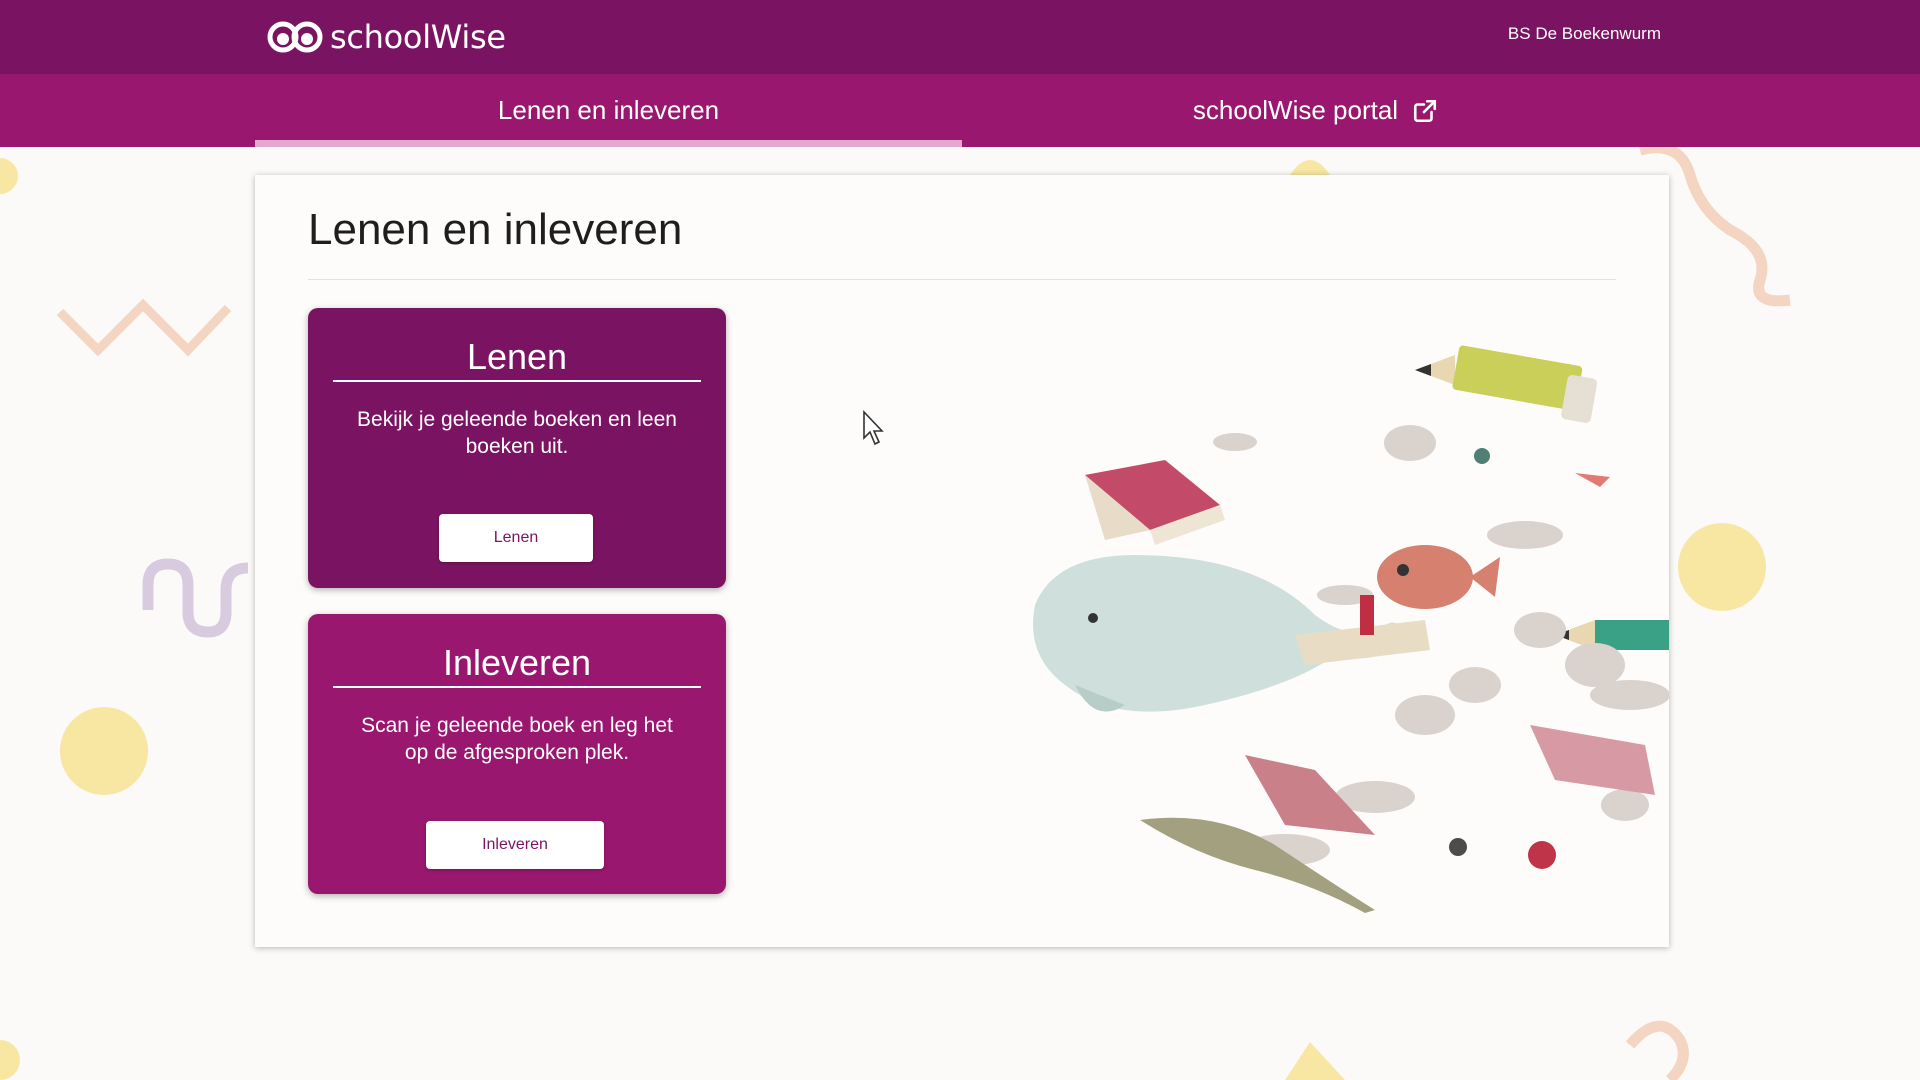  I want to click on lenen-button: Lenen, so click(516, 538).